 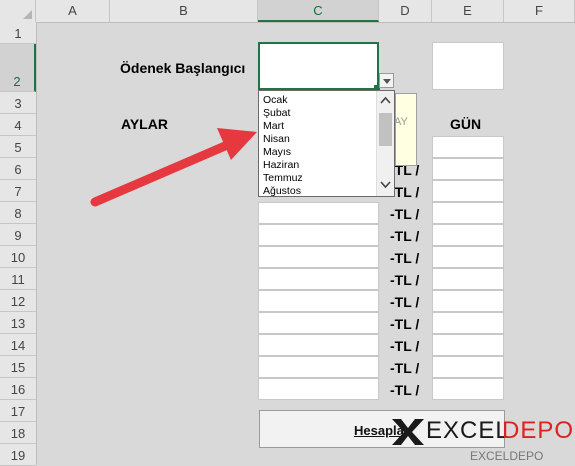 I want to click on row-header-12: 12, so click(x=18, y=301).